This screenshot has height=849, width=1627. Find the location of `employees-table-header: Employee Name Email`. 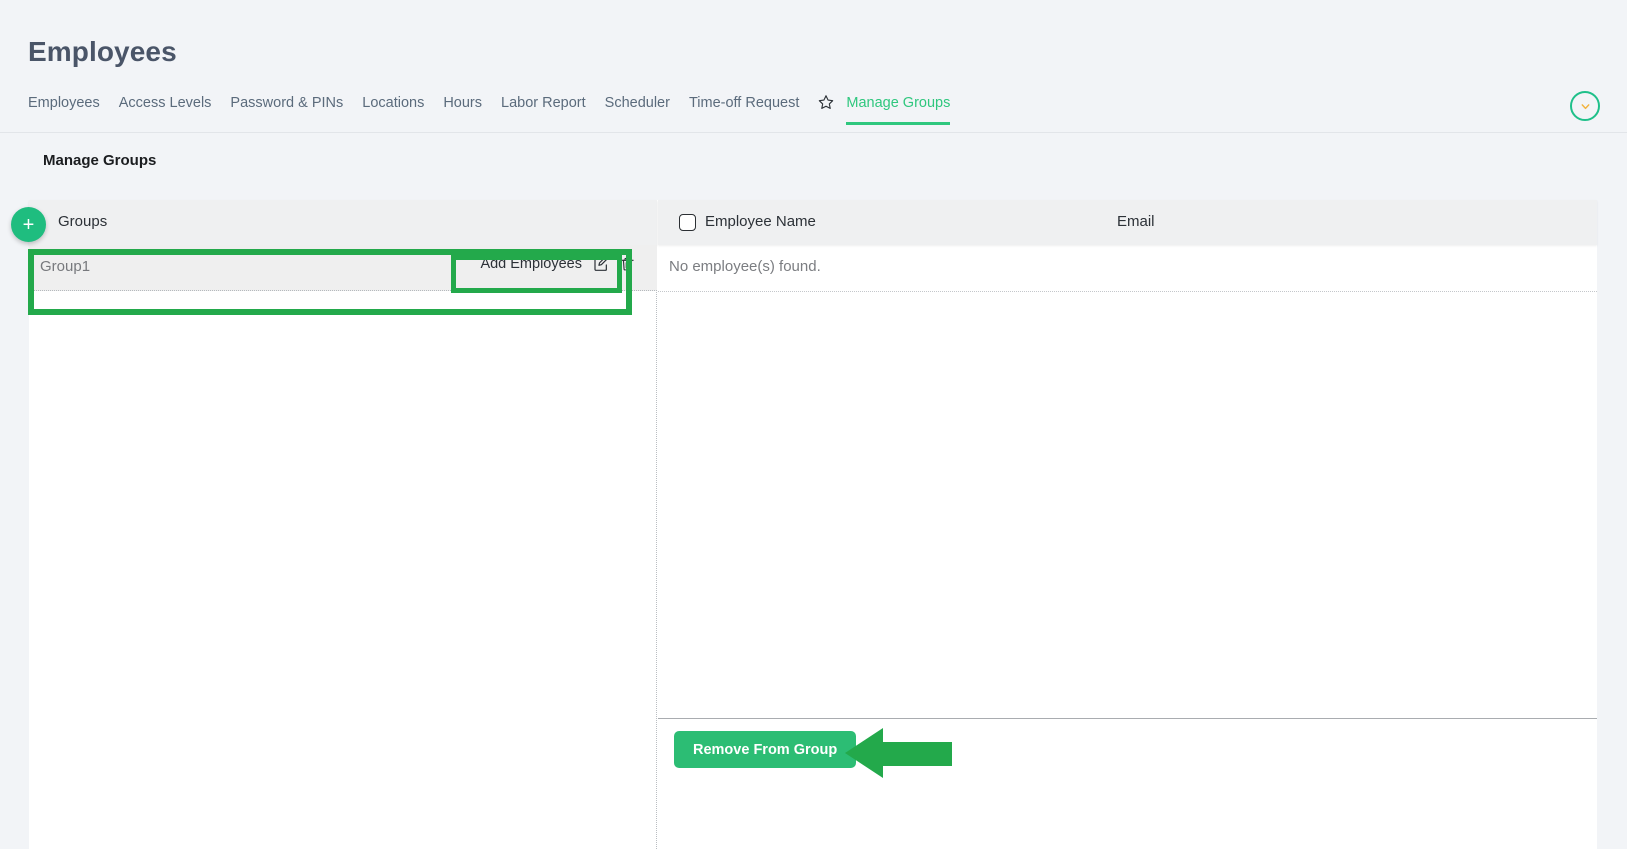

employees-table-header: Employee Name Email is located at coordinates (1127, 222).